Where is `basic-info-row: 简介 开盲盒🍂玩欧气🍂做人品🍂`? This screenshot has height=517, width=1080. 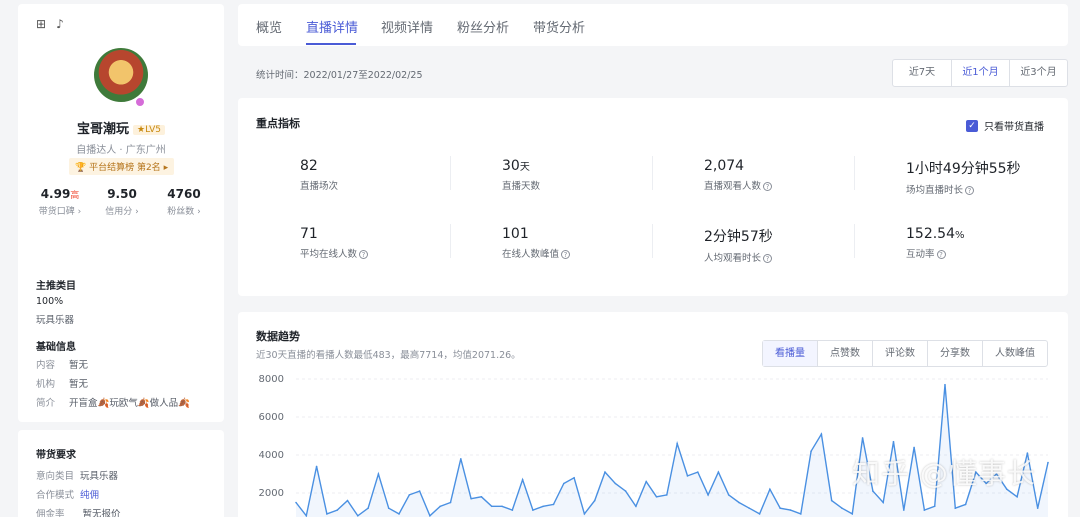
basic-info-row: 简介 开盲盒🍂玩欧气🍂做人品🍂 is located at coordinates (113, 402).